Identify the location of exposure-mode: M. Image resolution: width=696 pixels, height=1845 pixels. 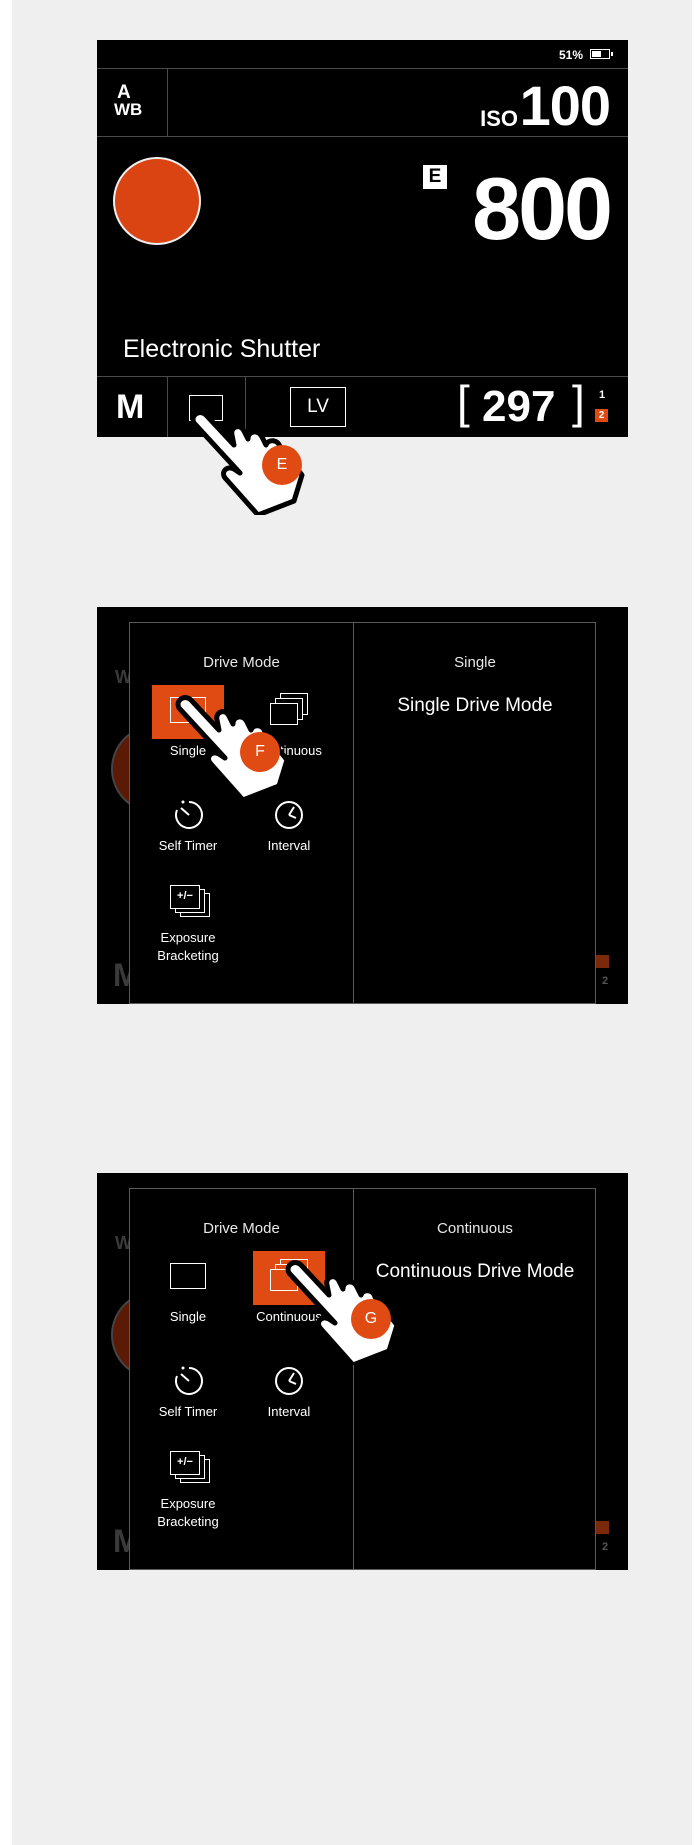
(130, 407).